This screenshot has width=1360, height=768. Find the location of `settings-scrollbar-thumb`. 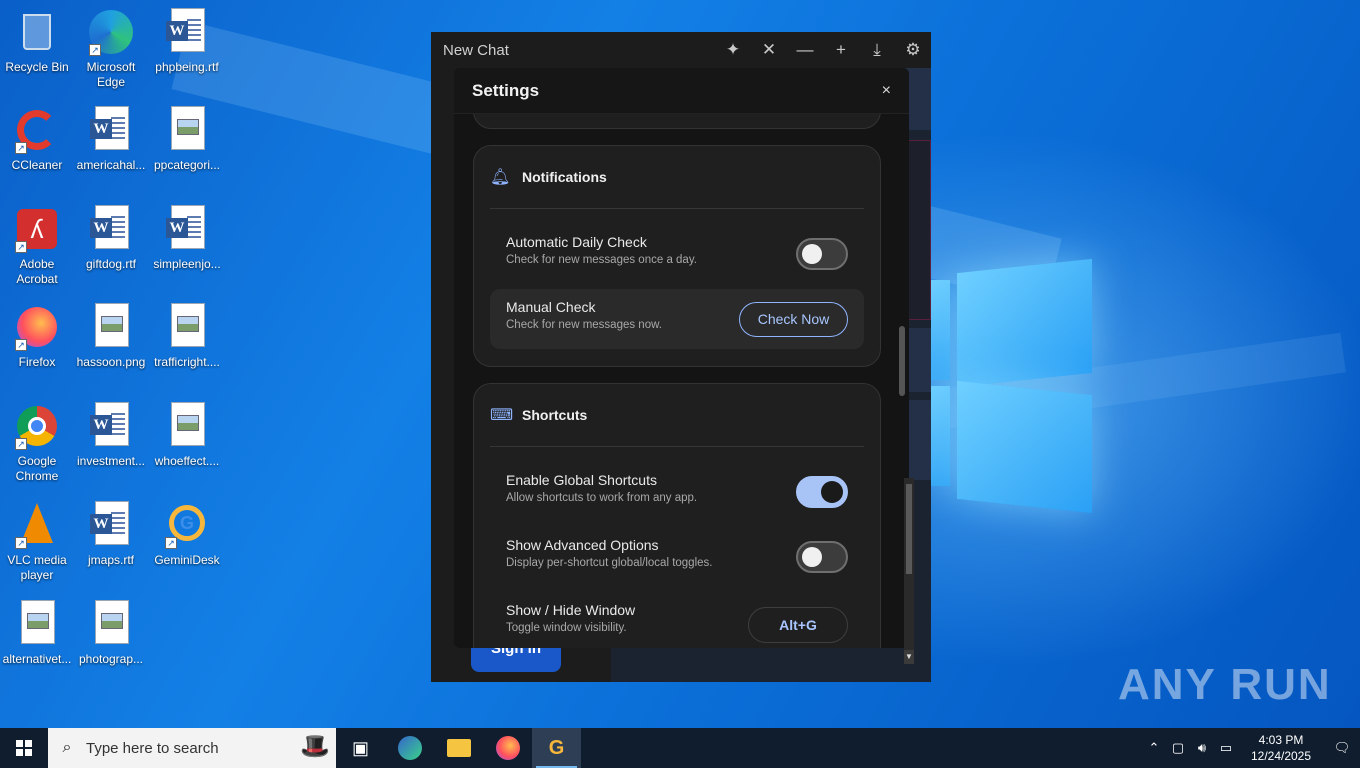

settings-scrollbar-thumb is located at coordinates (902, 361).